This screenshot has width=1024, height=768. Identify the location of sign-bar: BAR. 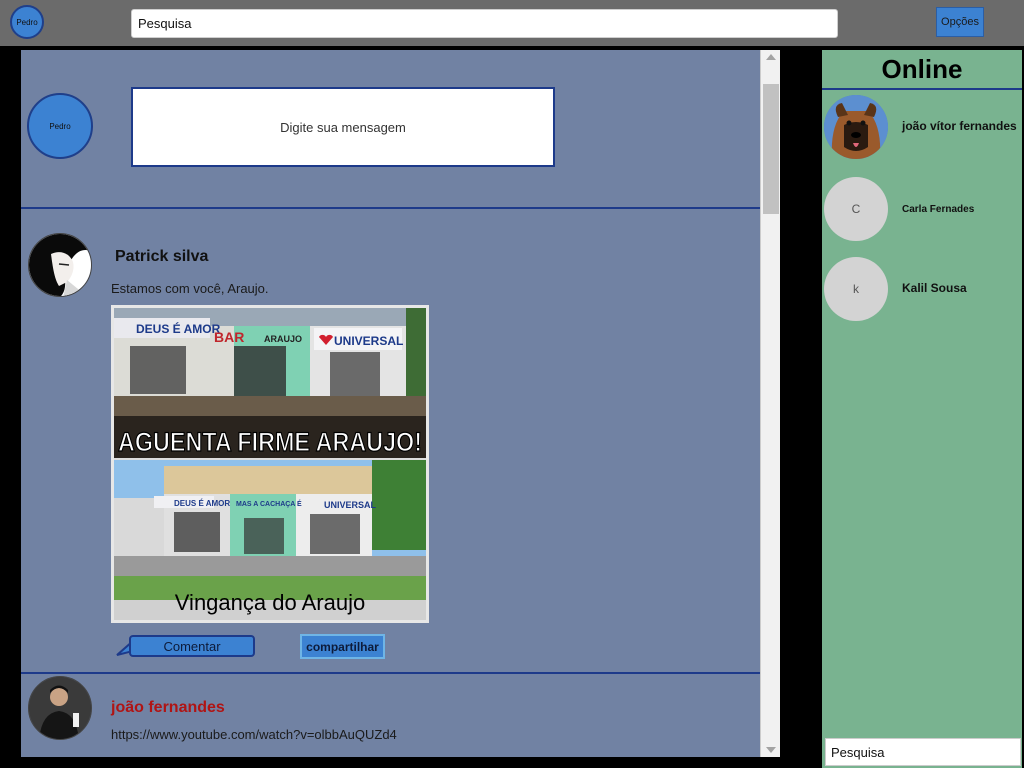
(229, 337).